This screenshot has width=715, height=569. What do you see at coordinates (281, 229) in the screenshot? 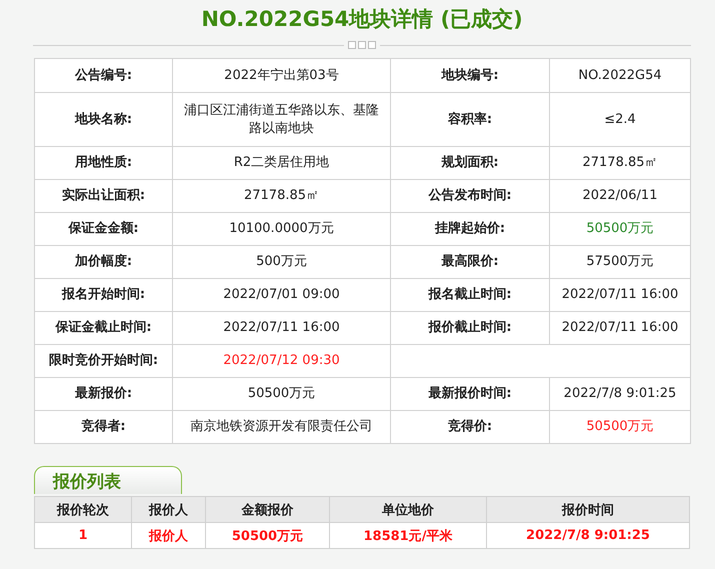
I see `field-value: 10100.0000万元` at bounding box center [281, 229].